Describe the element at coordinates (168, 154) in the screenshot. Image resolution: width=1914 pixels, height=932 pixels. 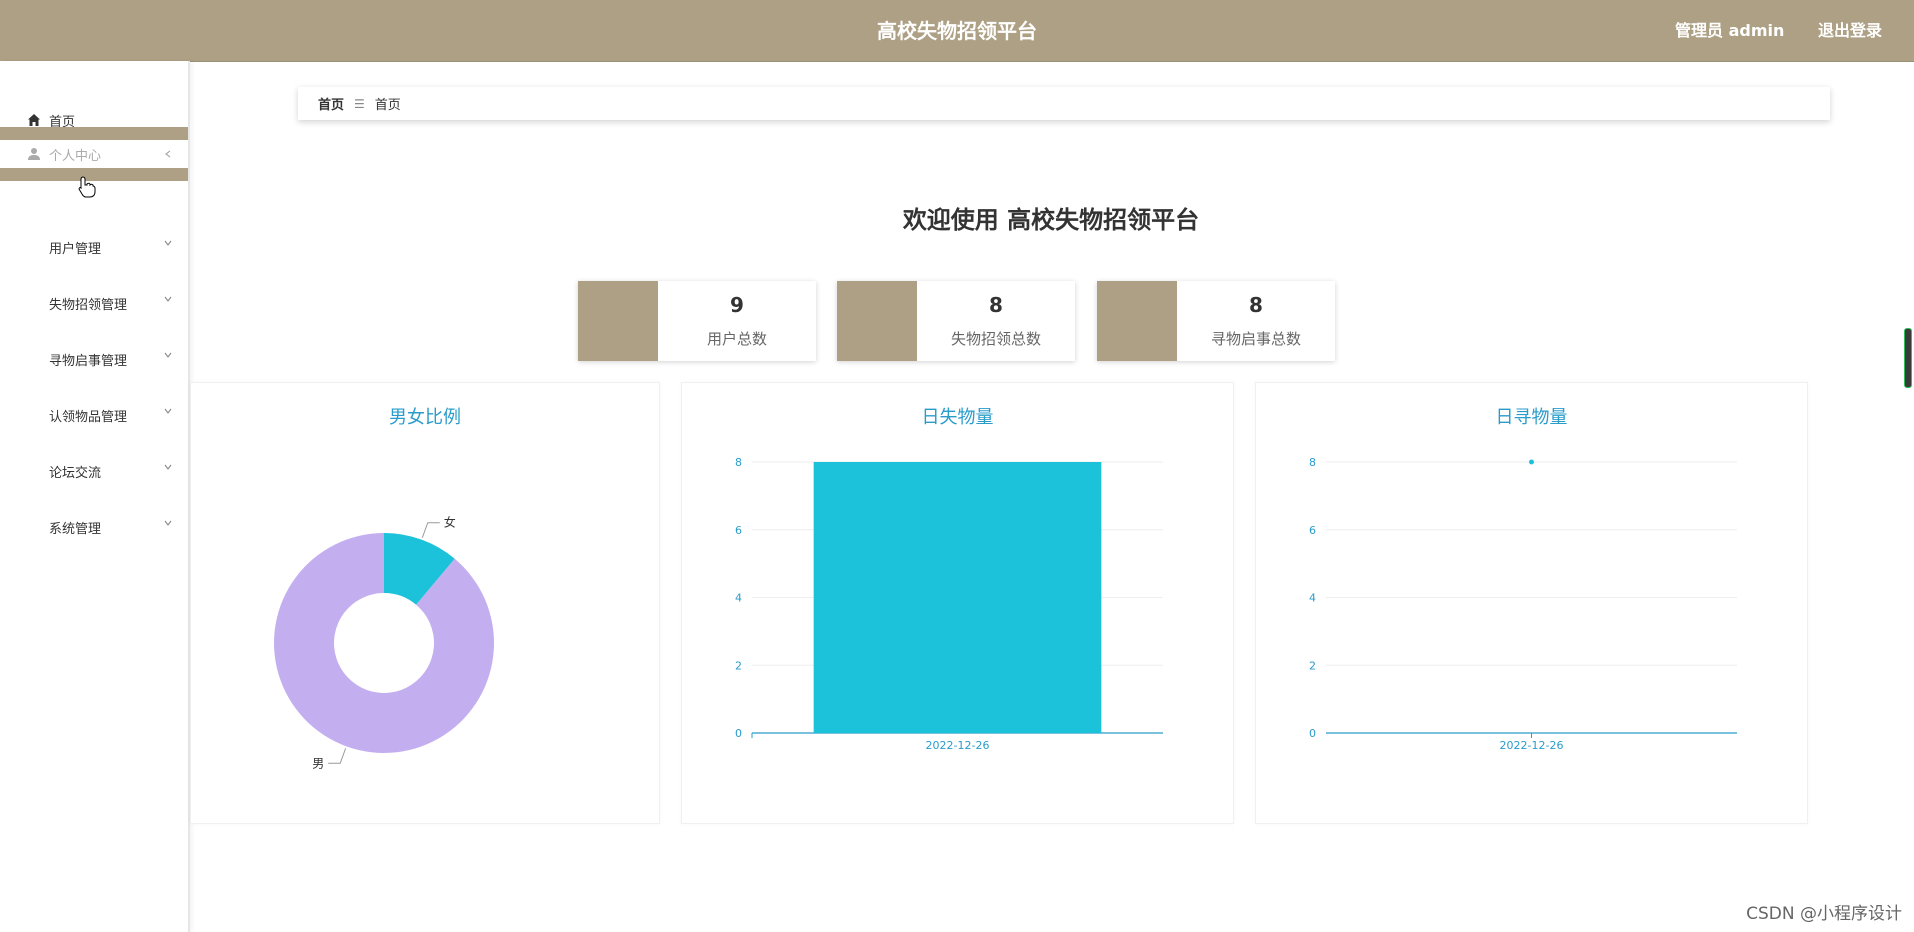
I see `chevron-left-icon` at that location.